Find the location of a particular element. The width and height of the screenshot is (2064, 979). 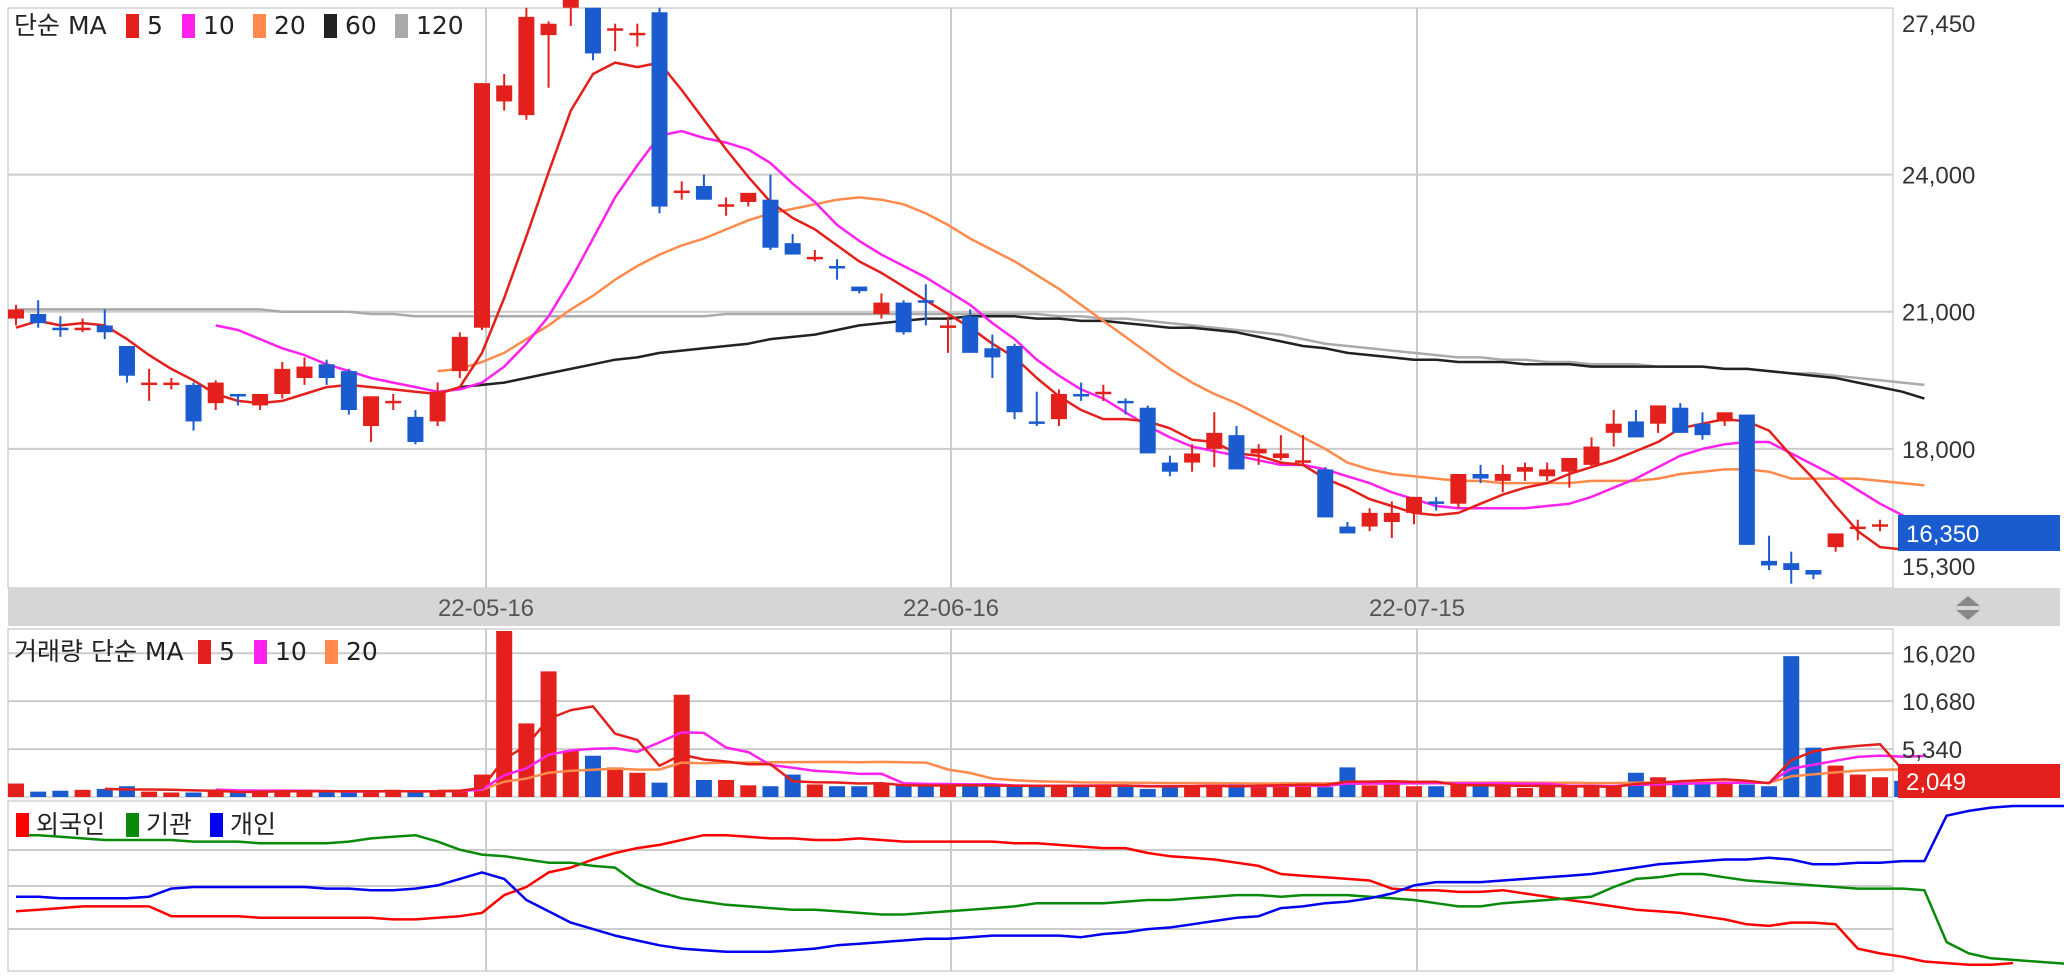

current-price-value: 16,350 is located at coordinates (1942, 534).